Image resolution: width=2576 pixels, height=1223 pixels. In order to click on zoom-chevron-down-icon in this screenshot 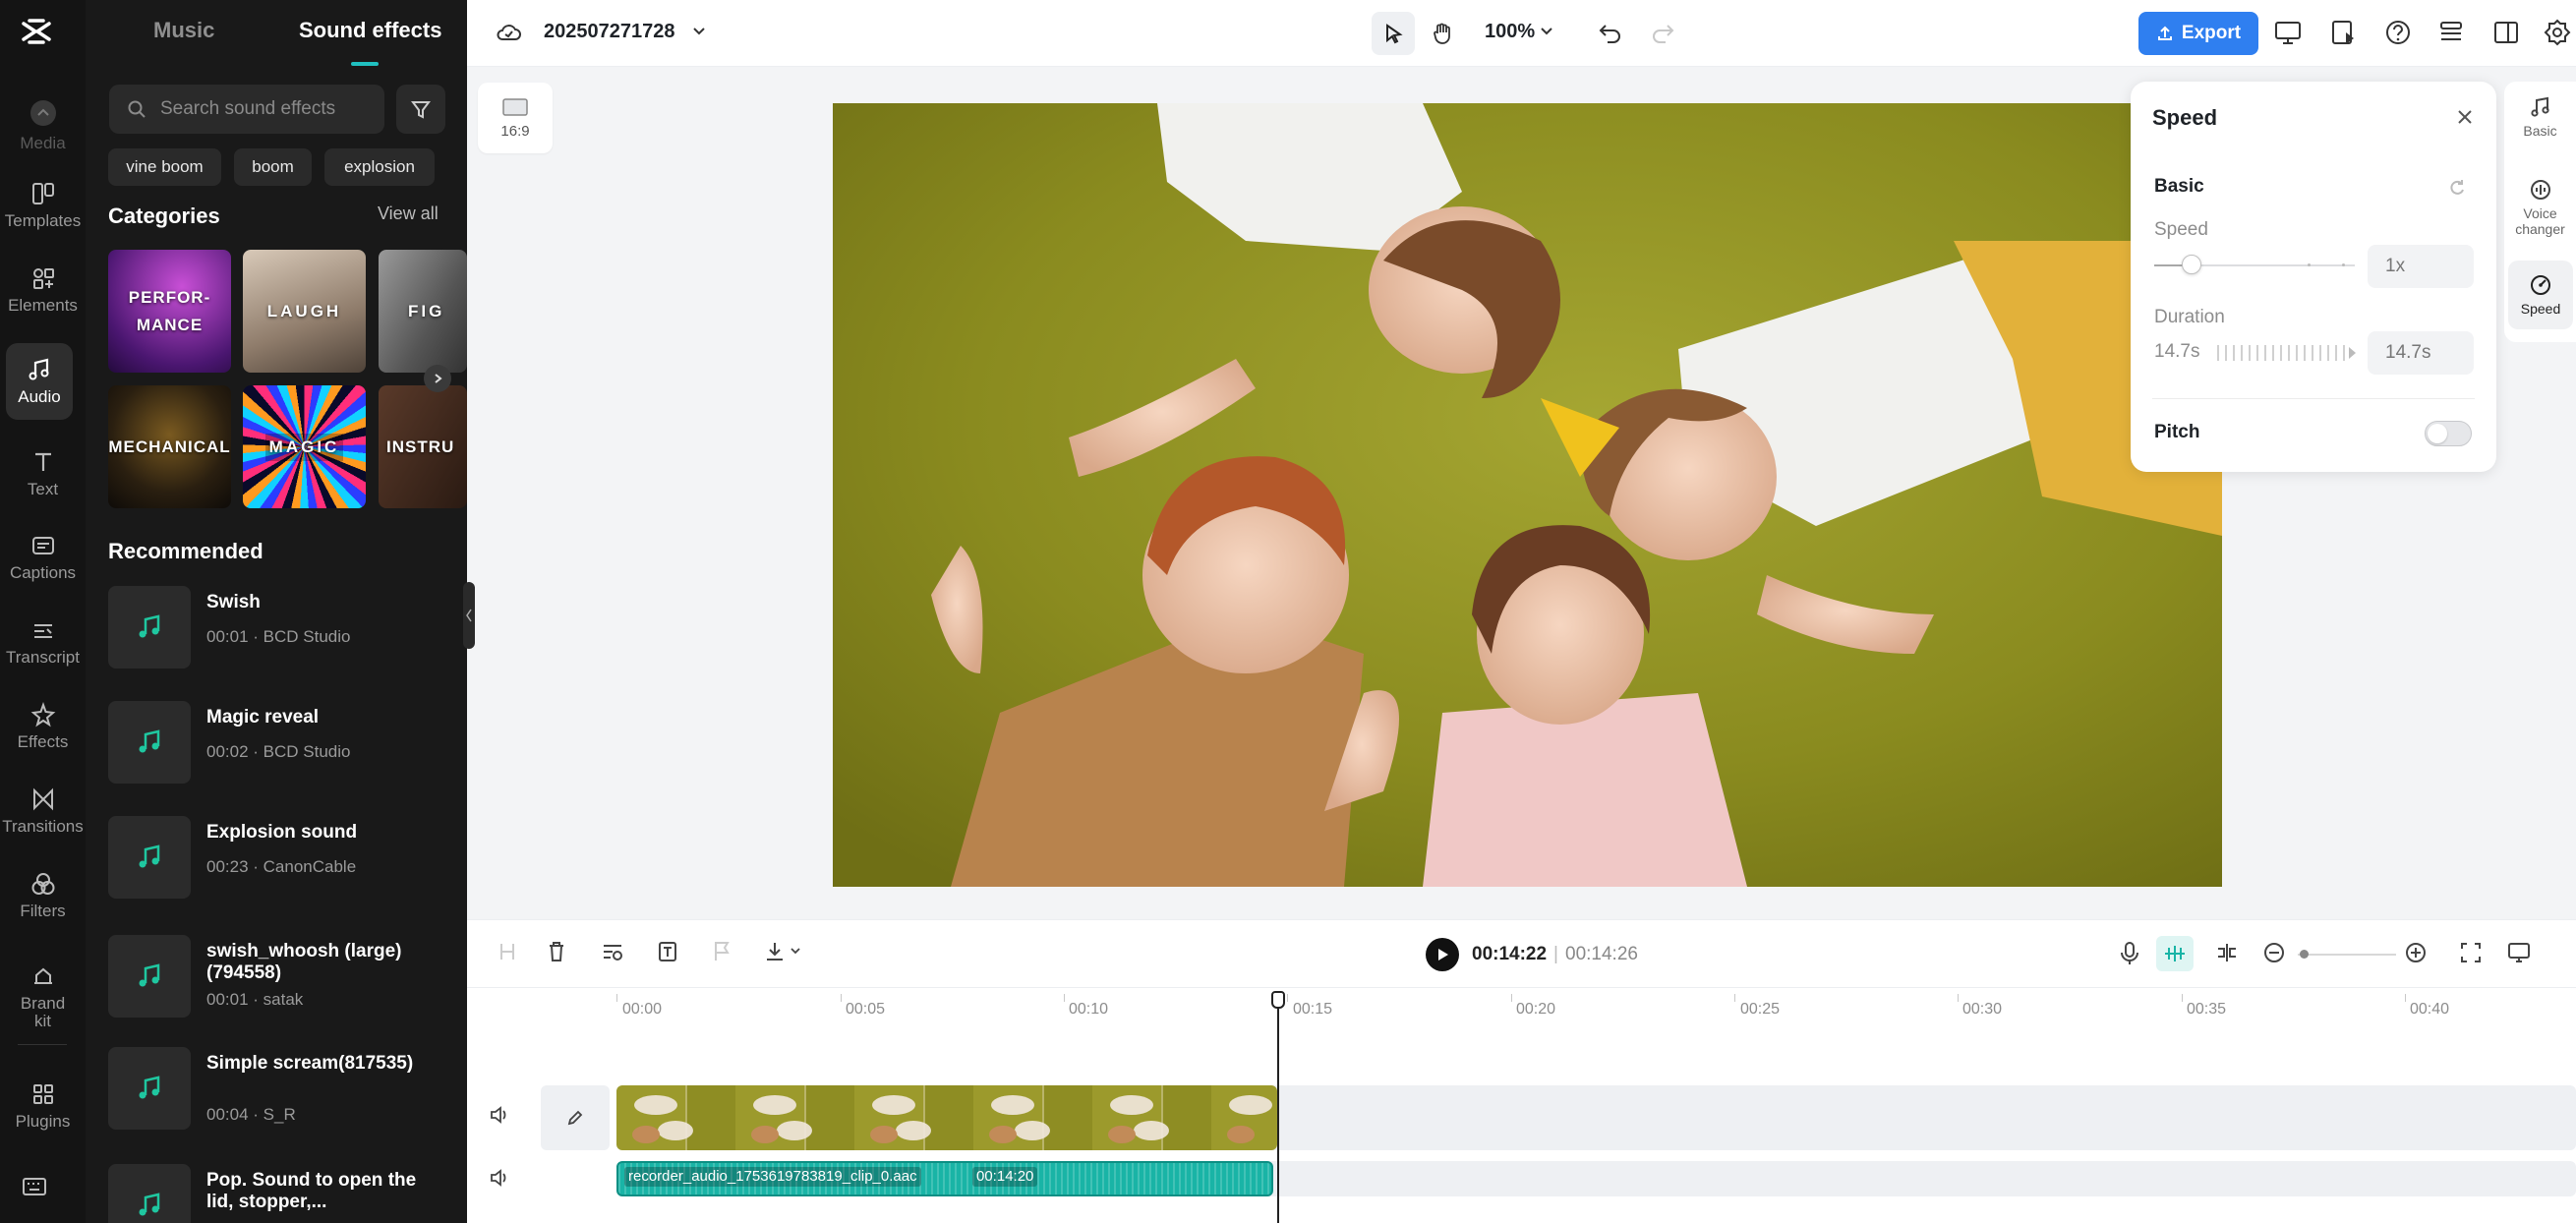, I will do `click(1546, 31)`.